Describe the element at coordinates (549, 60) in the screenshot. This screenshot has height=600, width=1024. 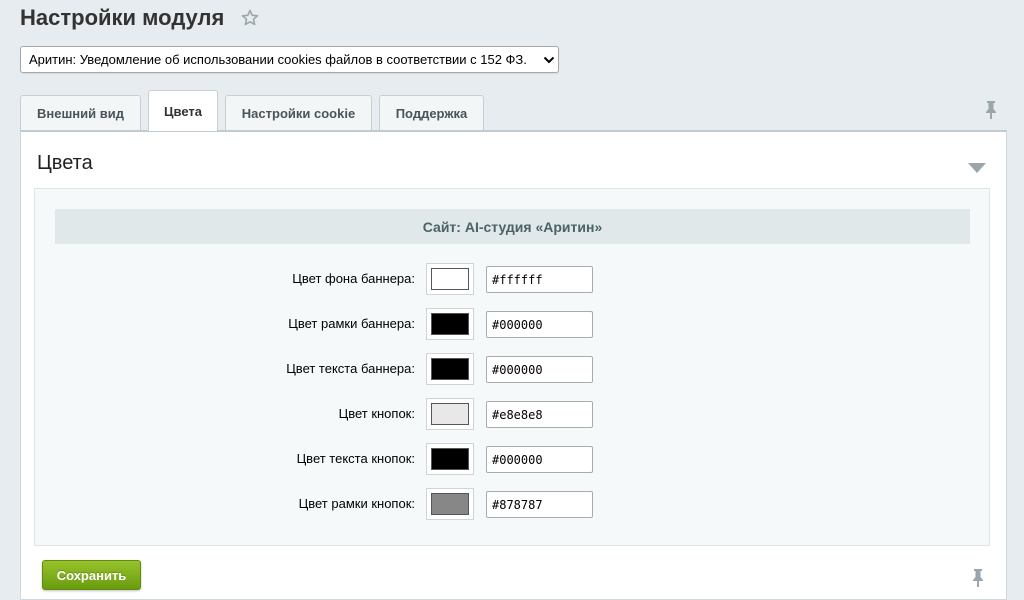
I see `chevron-down-icon` at that location.